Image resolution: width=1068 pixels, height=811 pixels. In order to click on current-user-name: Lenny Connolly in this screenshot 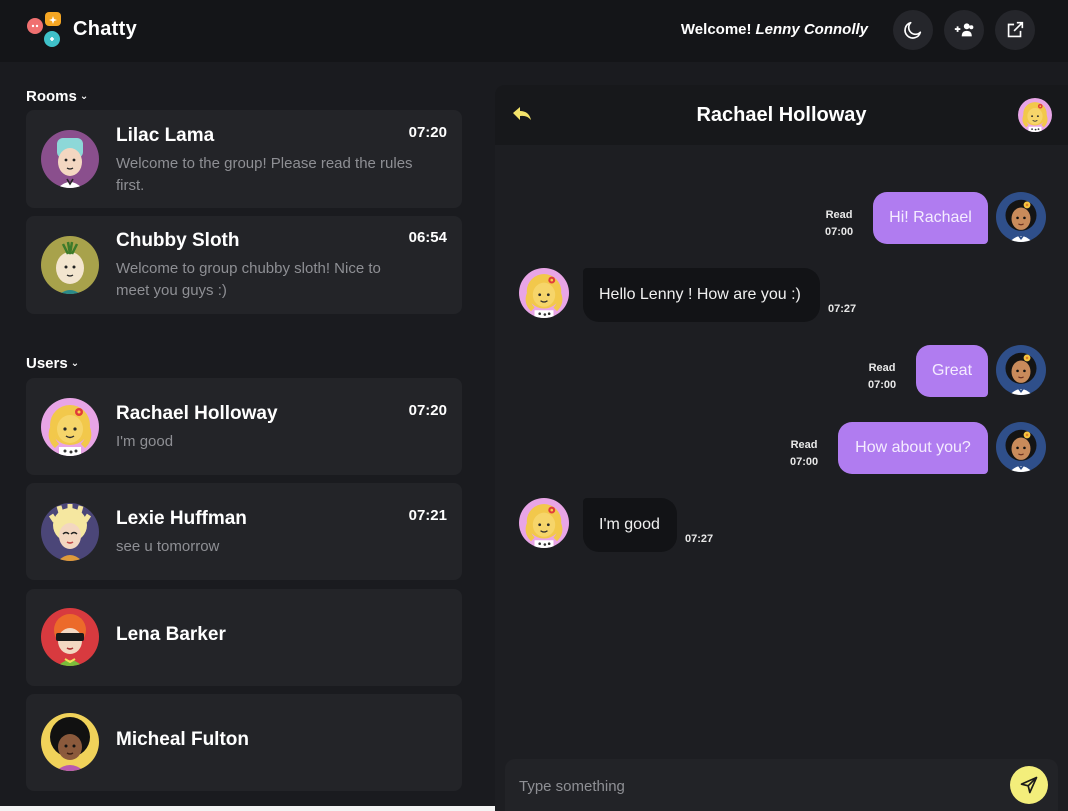, I will do `click(812, 29)`.